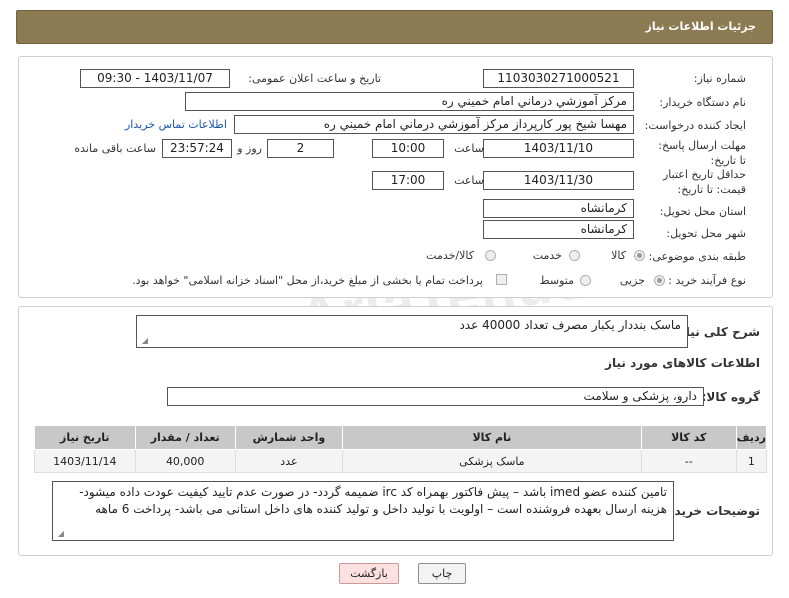  Describe the element at coordinates (409, 101) in the screenshot. I see `buyer-org-field: مرکز آموزشي درماني امام خميني ره` at that location.